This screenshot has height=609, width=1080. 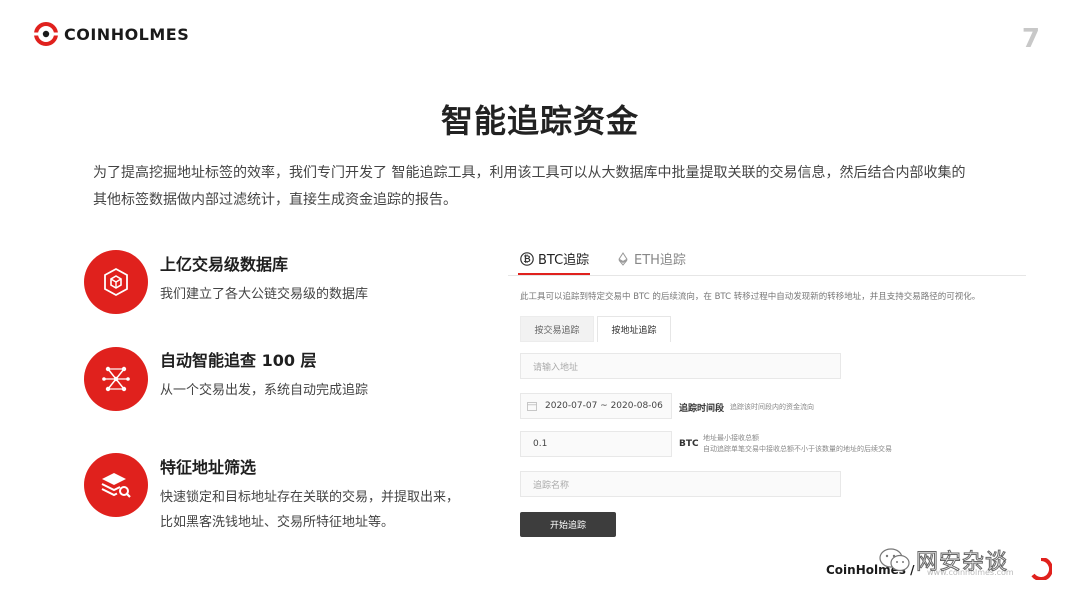 I want to click on start-trace-button: 开始追踪, so click(x=568, y=524).